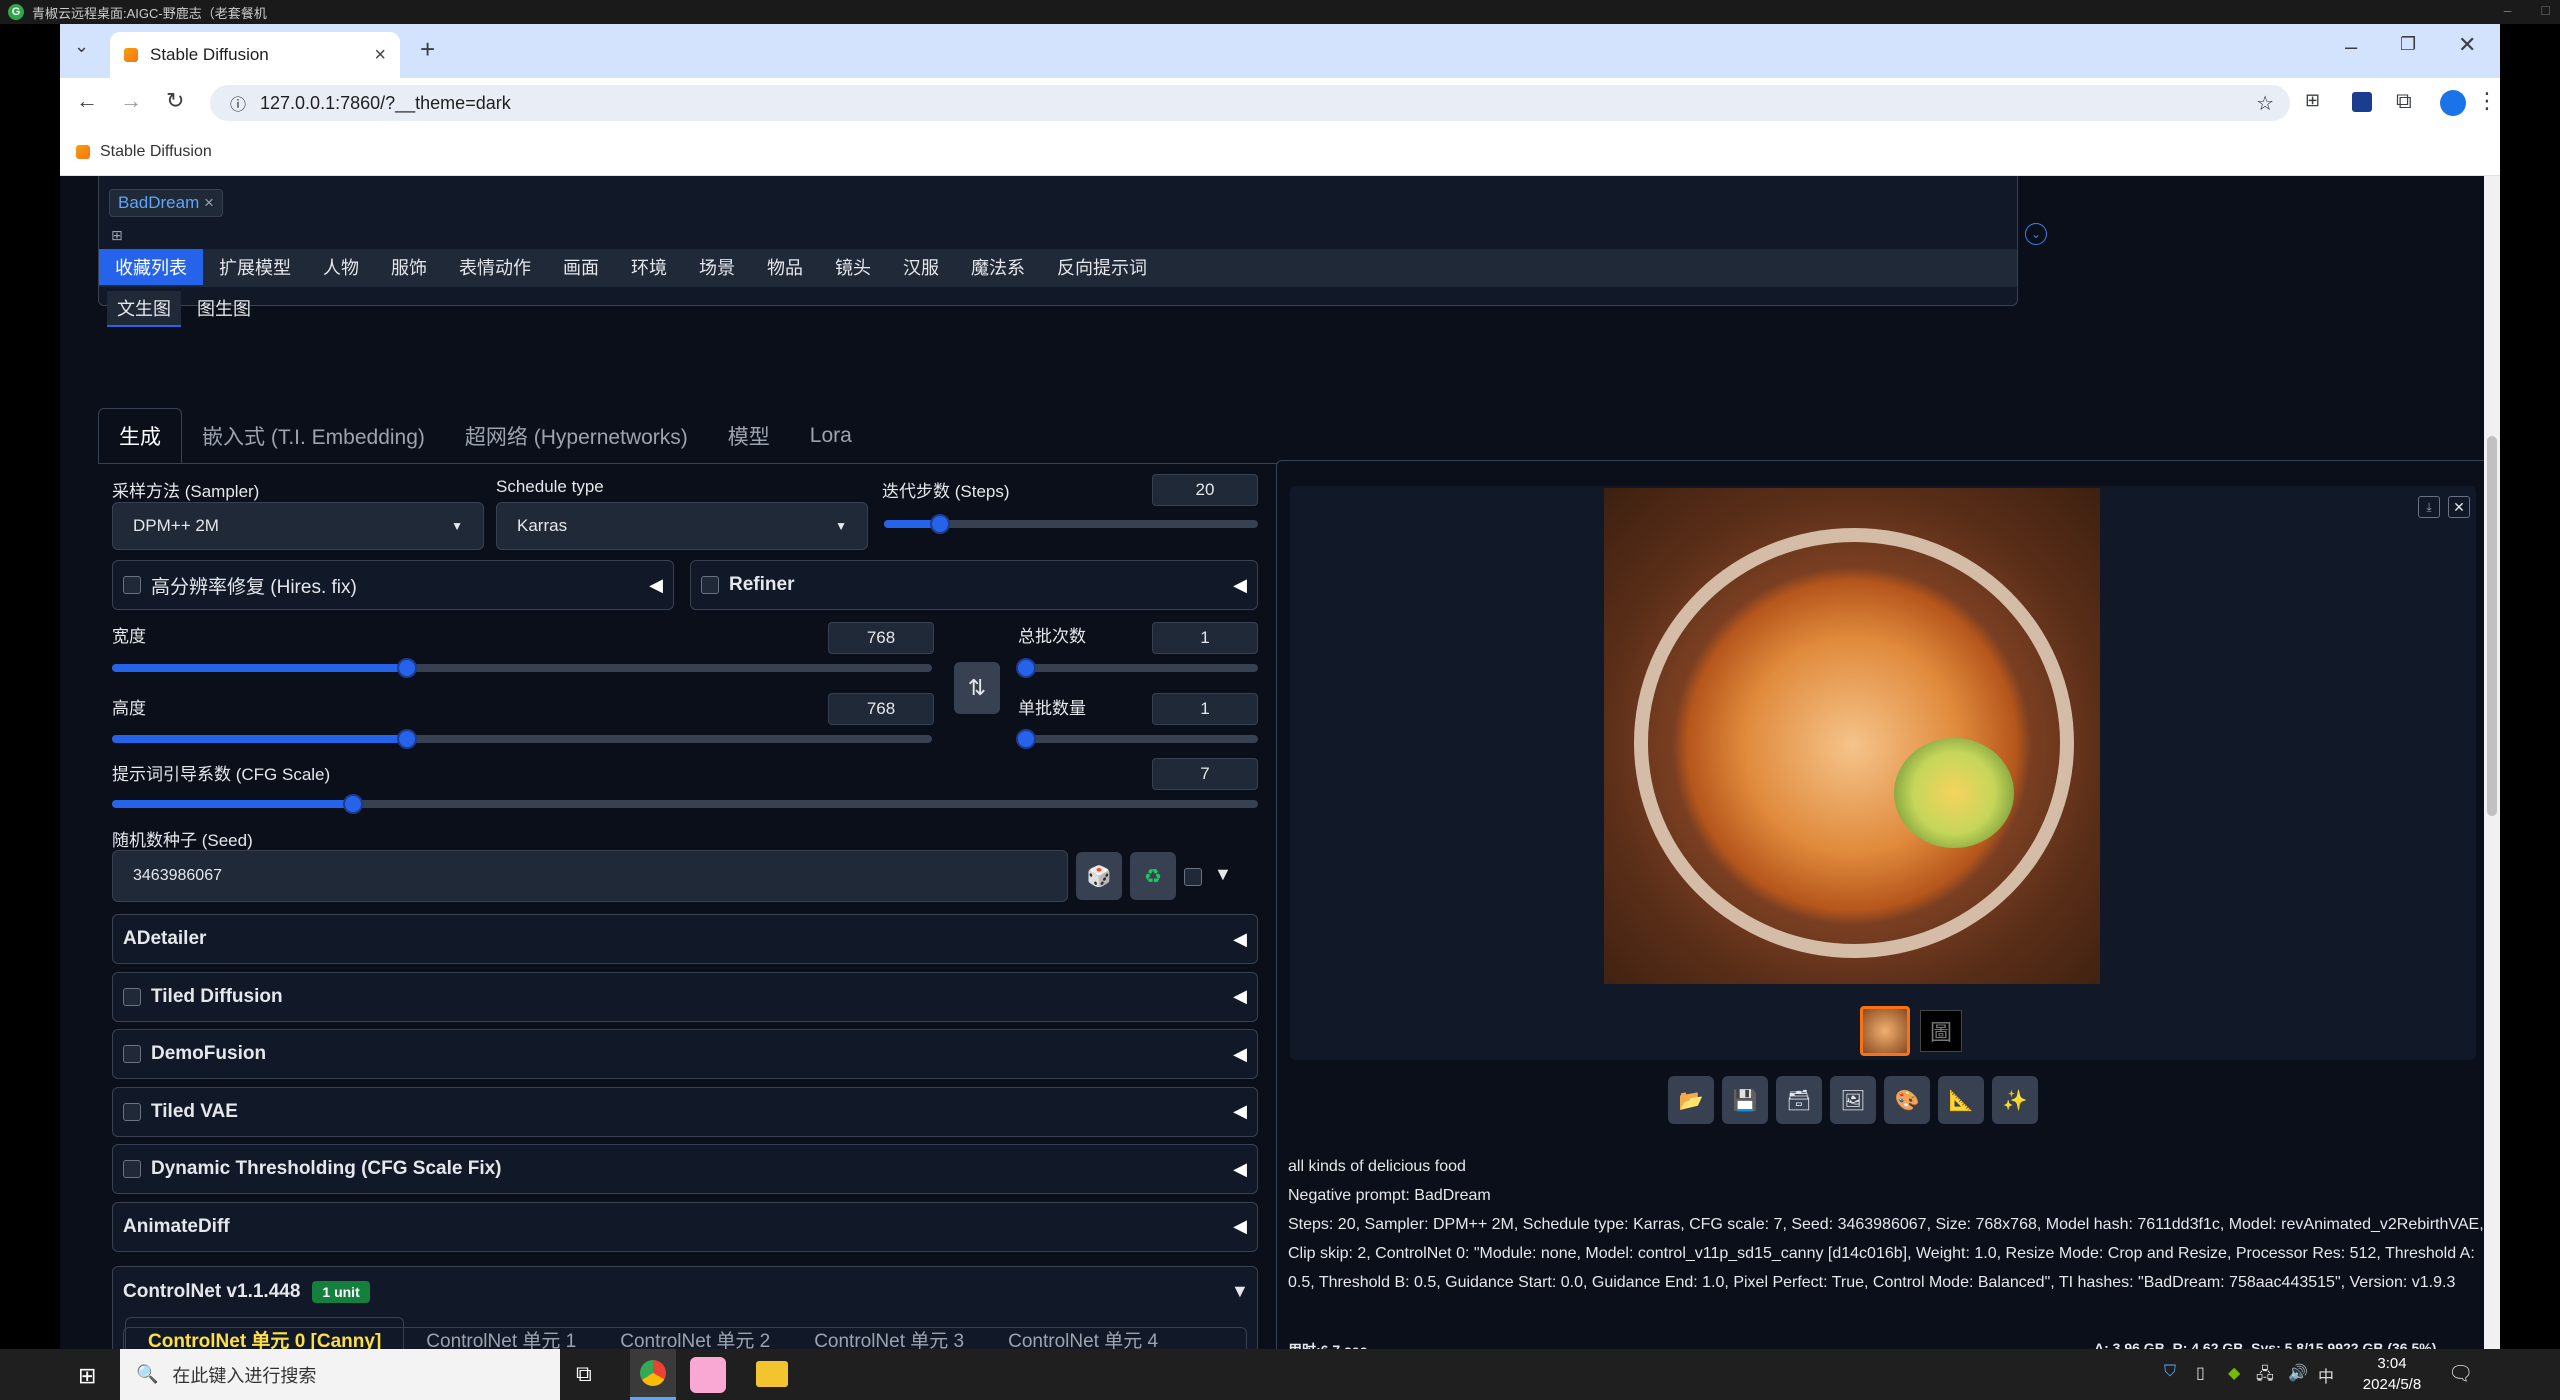 This screenshot has width=2560, height=1400. What do you see at coordinates (1691, 1100) in the screenshot?
I see `open-folder-button: 📂` at bounding box center [1691, 1100].